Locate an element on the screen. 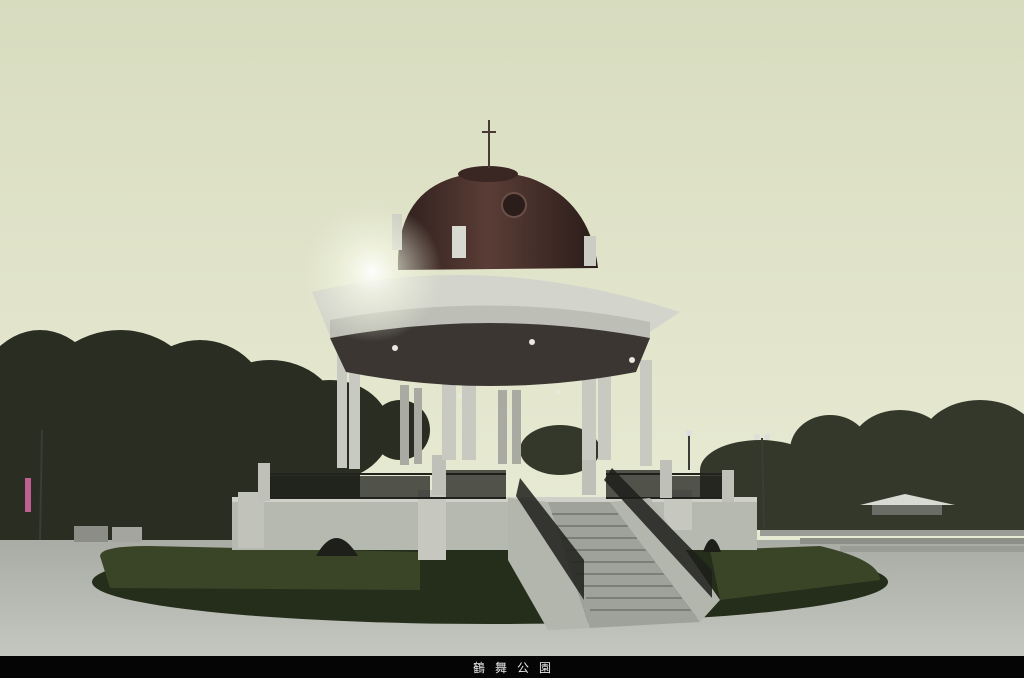  caption-text: 鶴舞公園 is located at coordinates (516, 667).